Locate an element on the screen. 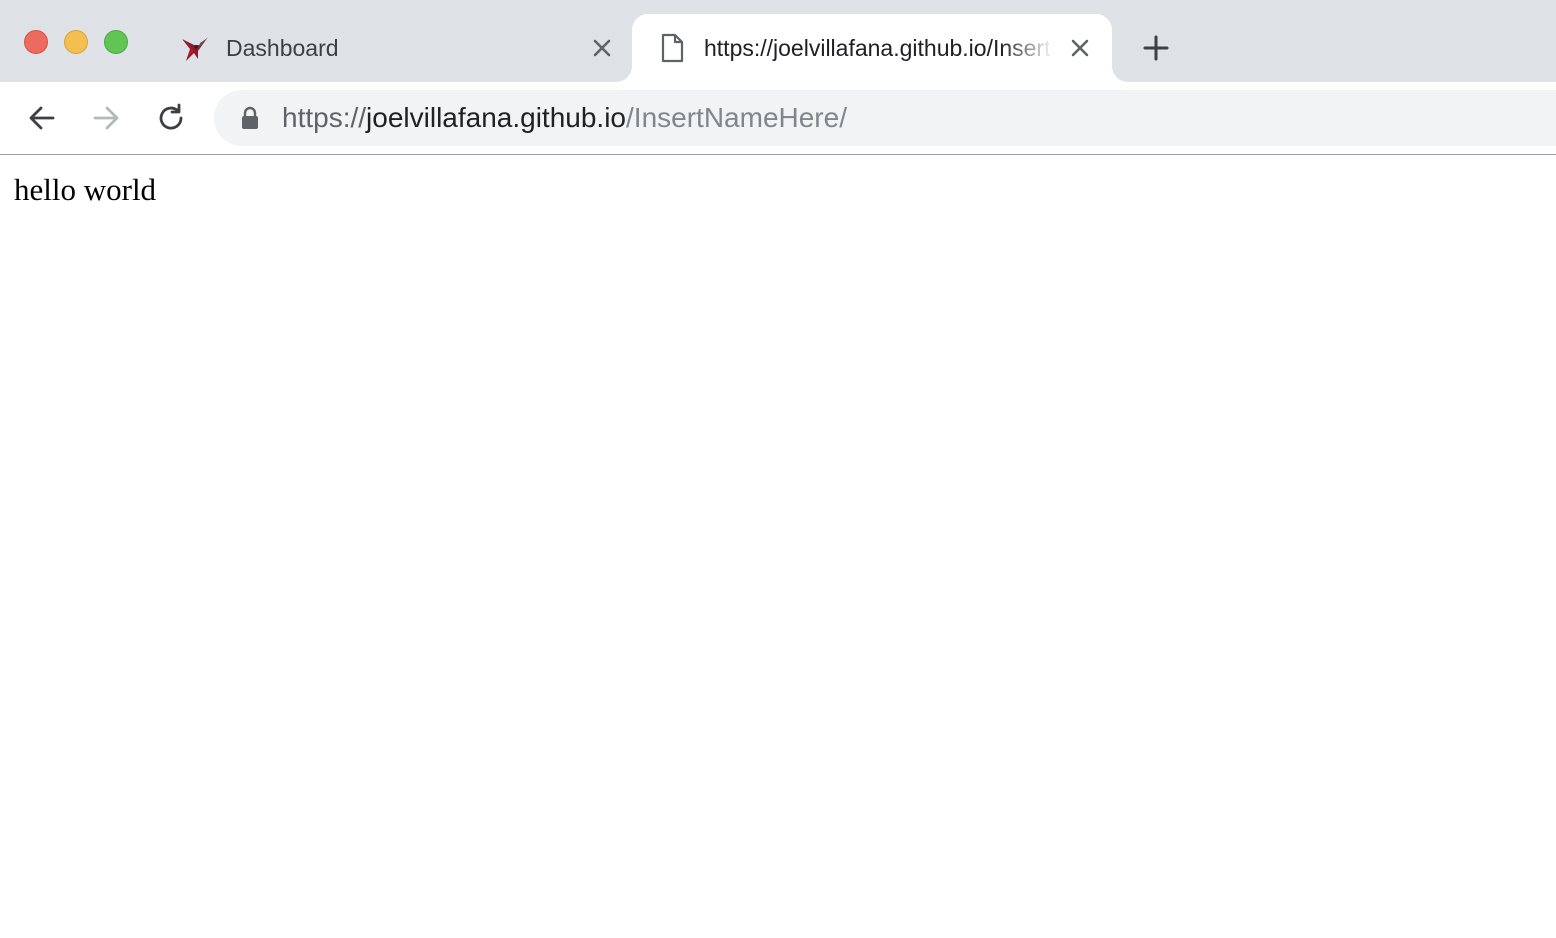 This screenshot has height=938, width=1556. window-close-button is located at coordinates (36, 42).